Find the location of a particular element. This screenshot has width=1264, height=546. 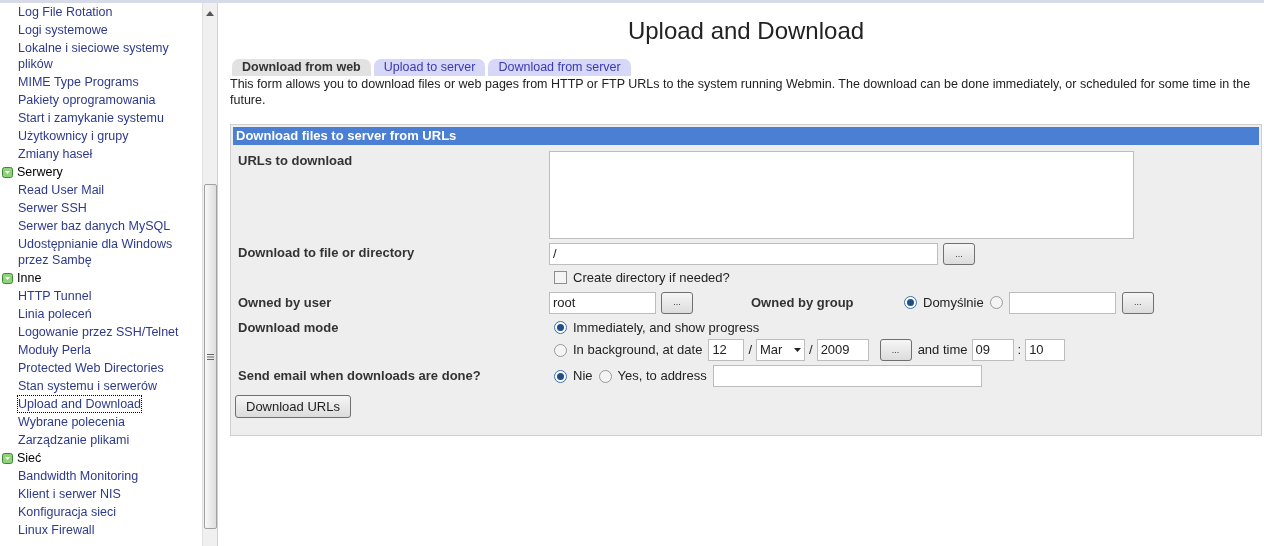

field-label: Download to file or directory is located at coordinates (327, 253).